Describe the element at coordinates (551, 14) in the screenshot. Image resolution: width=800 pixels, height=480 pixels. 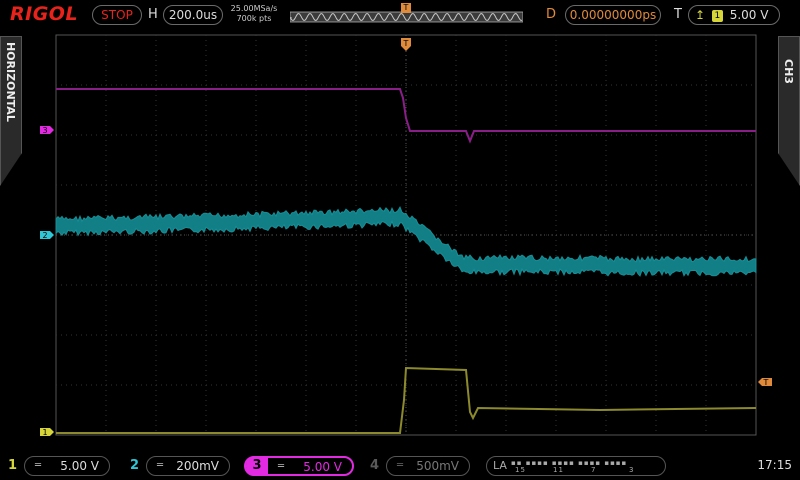
I see `delay-label: D` at that location.